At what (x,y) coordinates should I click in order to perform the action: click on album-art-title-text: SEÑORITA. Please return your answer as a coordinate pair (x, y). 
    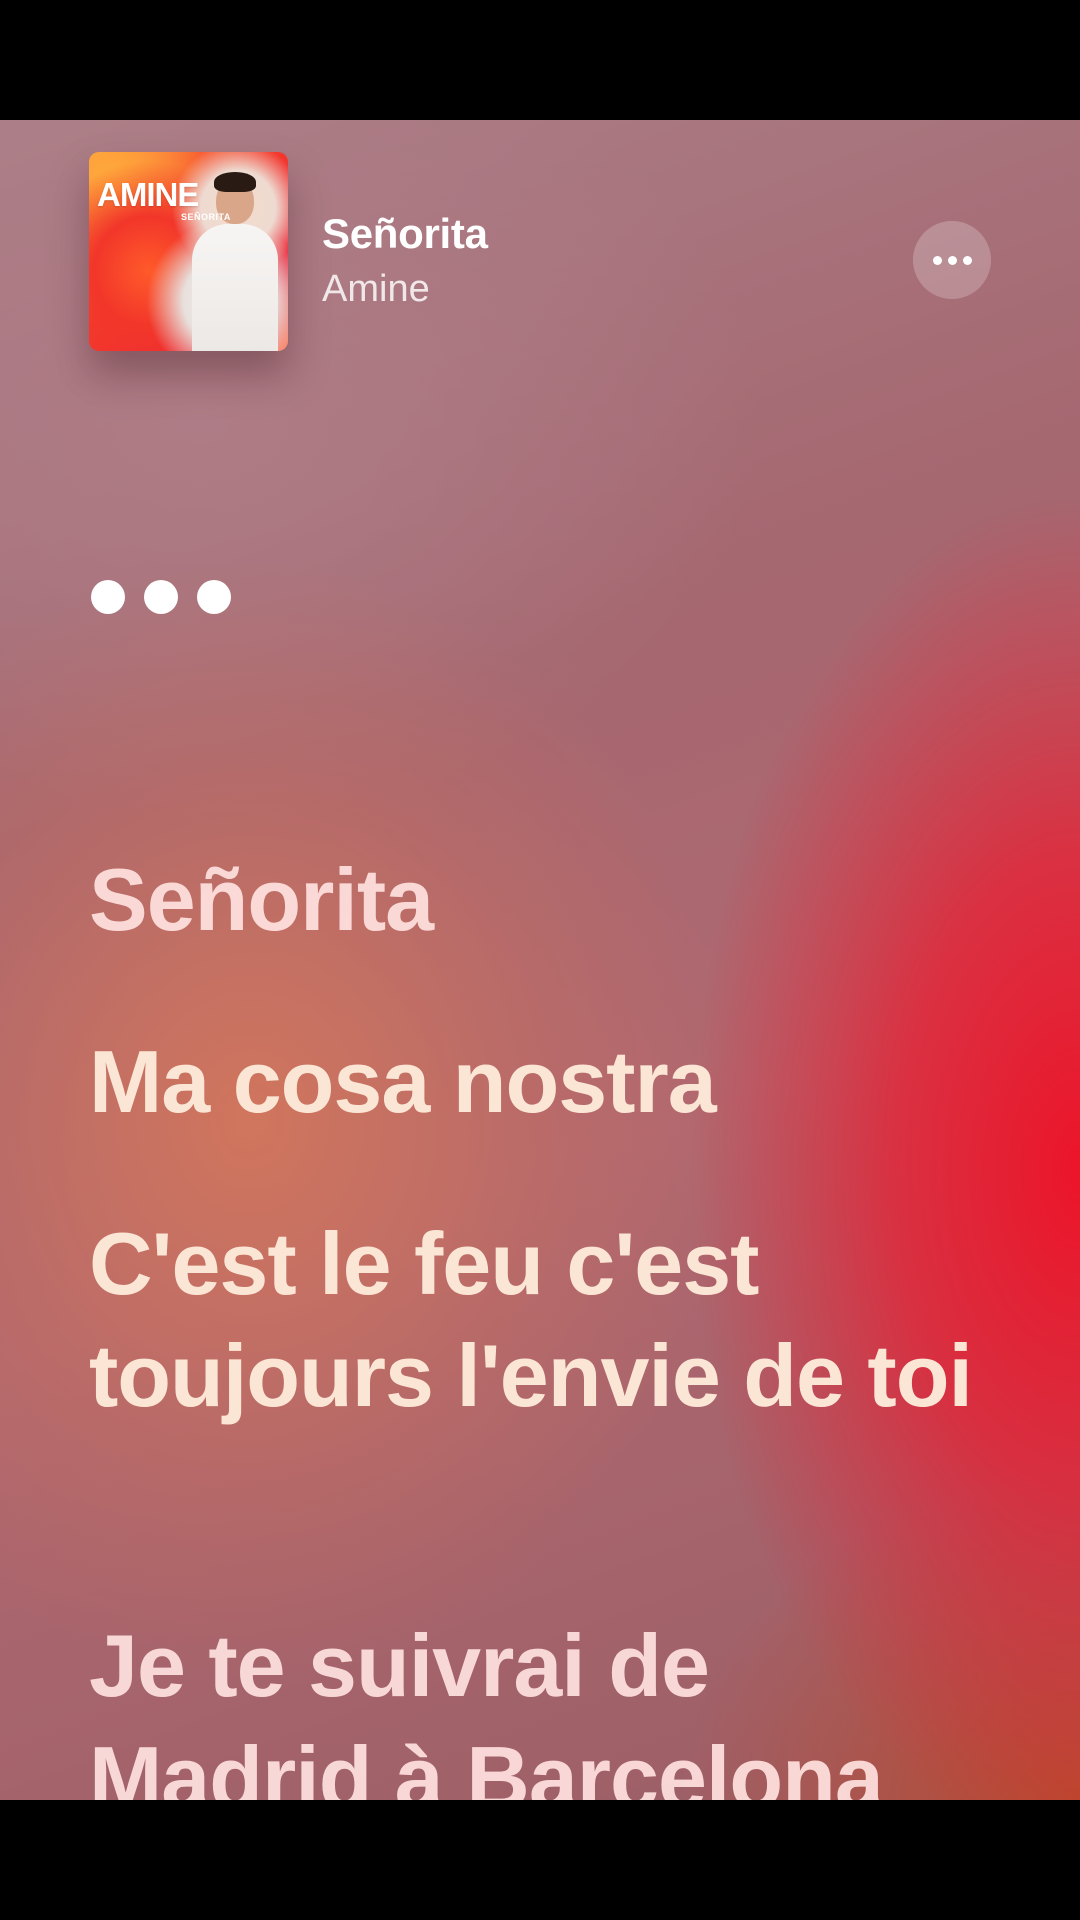
    Looking at the image, I should click on (206, 217).